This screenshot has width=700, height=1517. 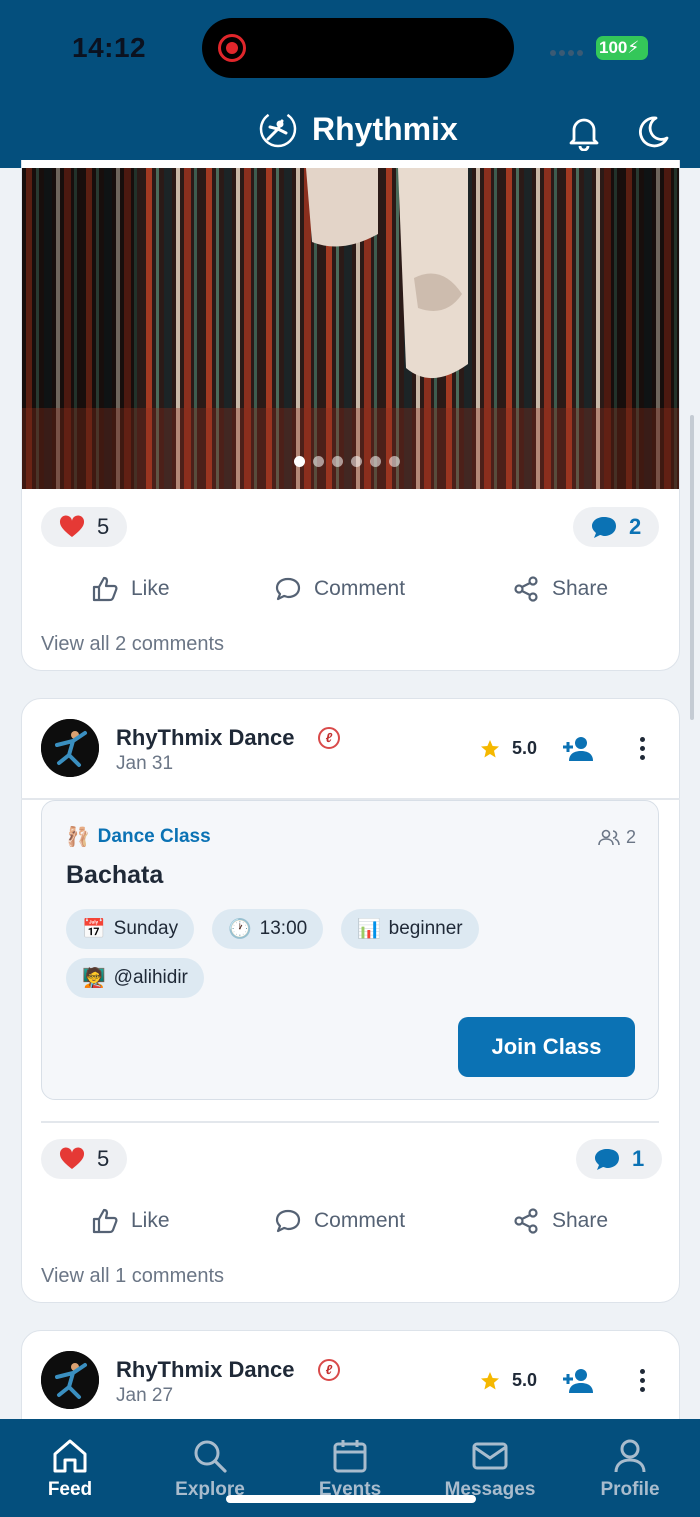 What do you see at coordinates (369, 929) in the screenshot?
I see `bar-chart-emoji-icon: 📊` at bounding box center [369, 929].